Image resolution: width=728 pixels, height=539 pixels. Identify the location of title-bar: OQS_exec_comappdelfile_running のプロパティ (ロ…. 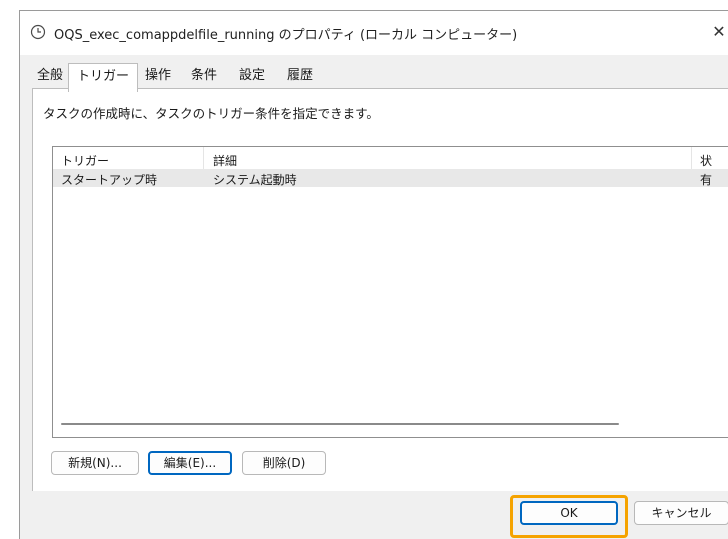
(374, 33).